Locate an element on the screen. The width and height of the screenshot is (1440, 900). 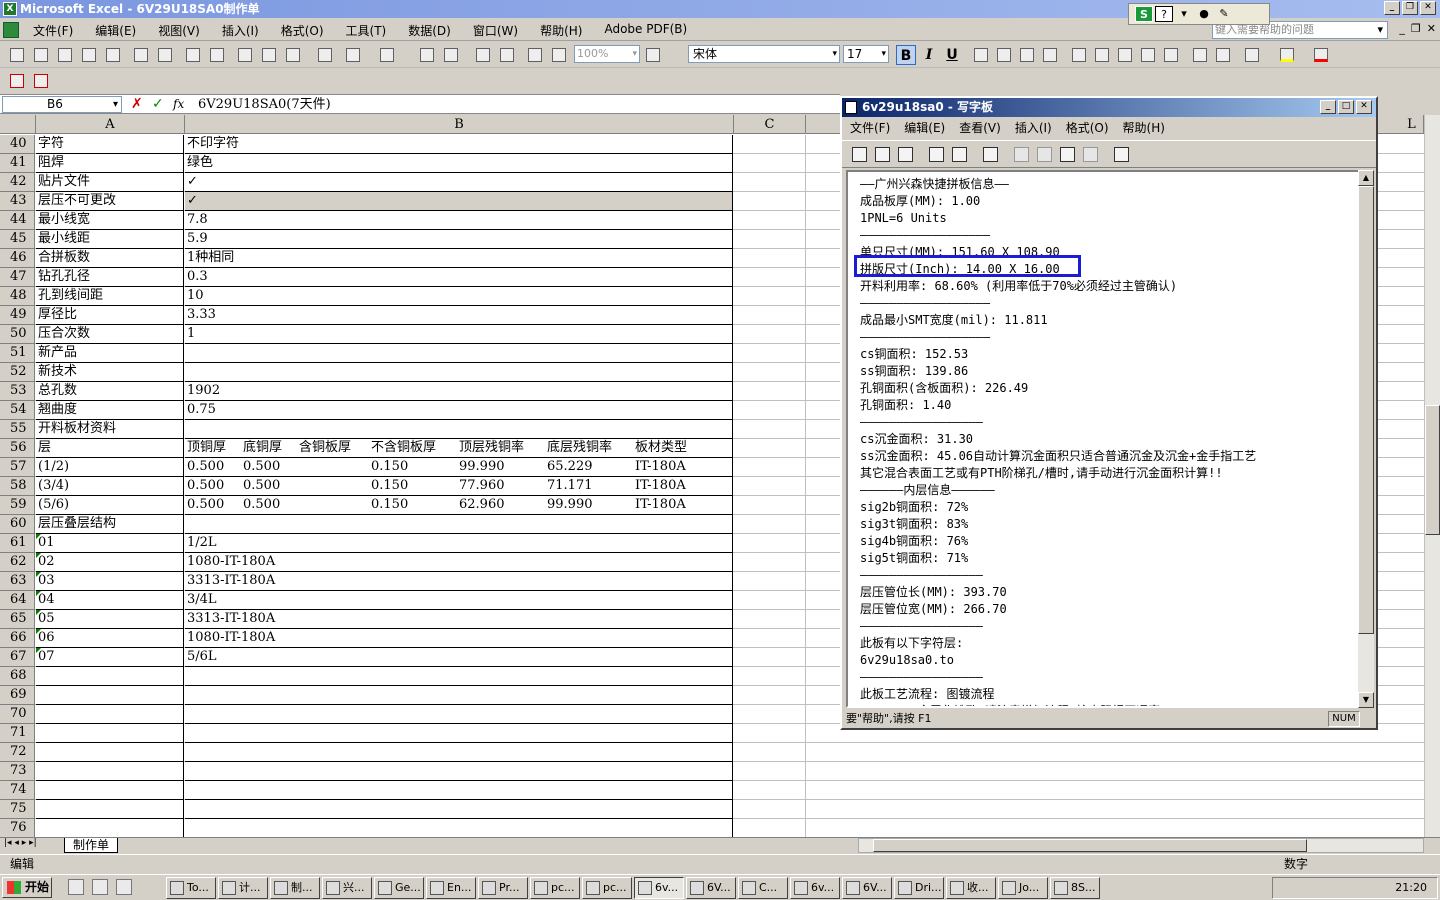
font-select: 宋体 ▾ is located at coordinates (764, 54).